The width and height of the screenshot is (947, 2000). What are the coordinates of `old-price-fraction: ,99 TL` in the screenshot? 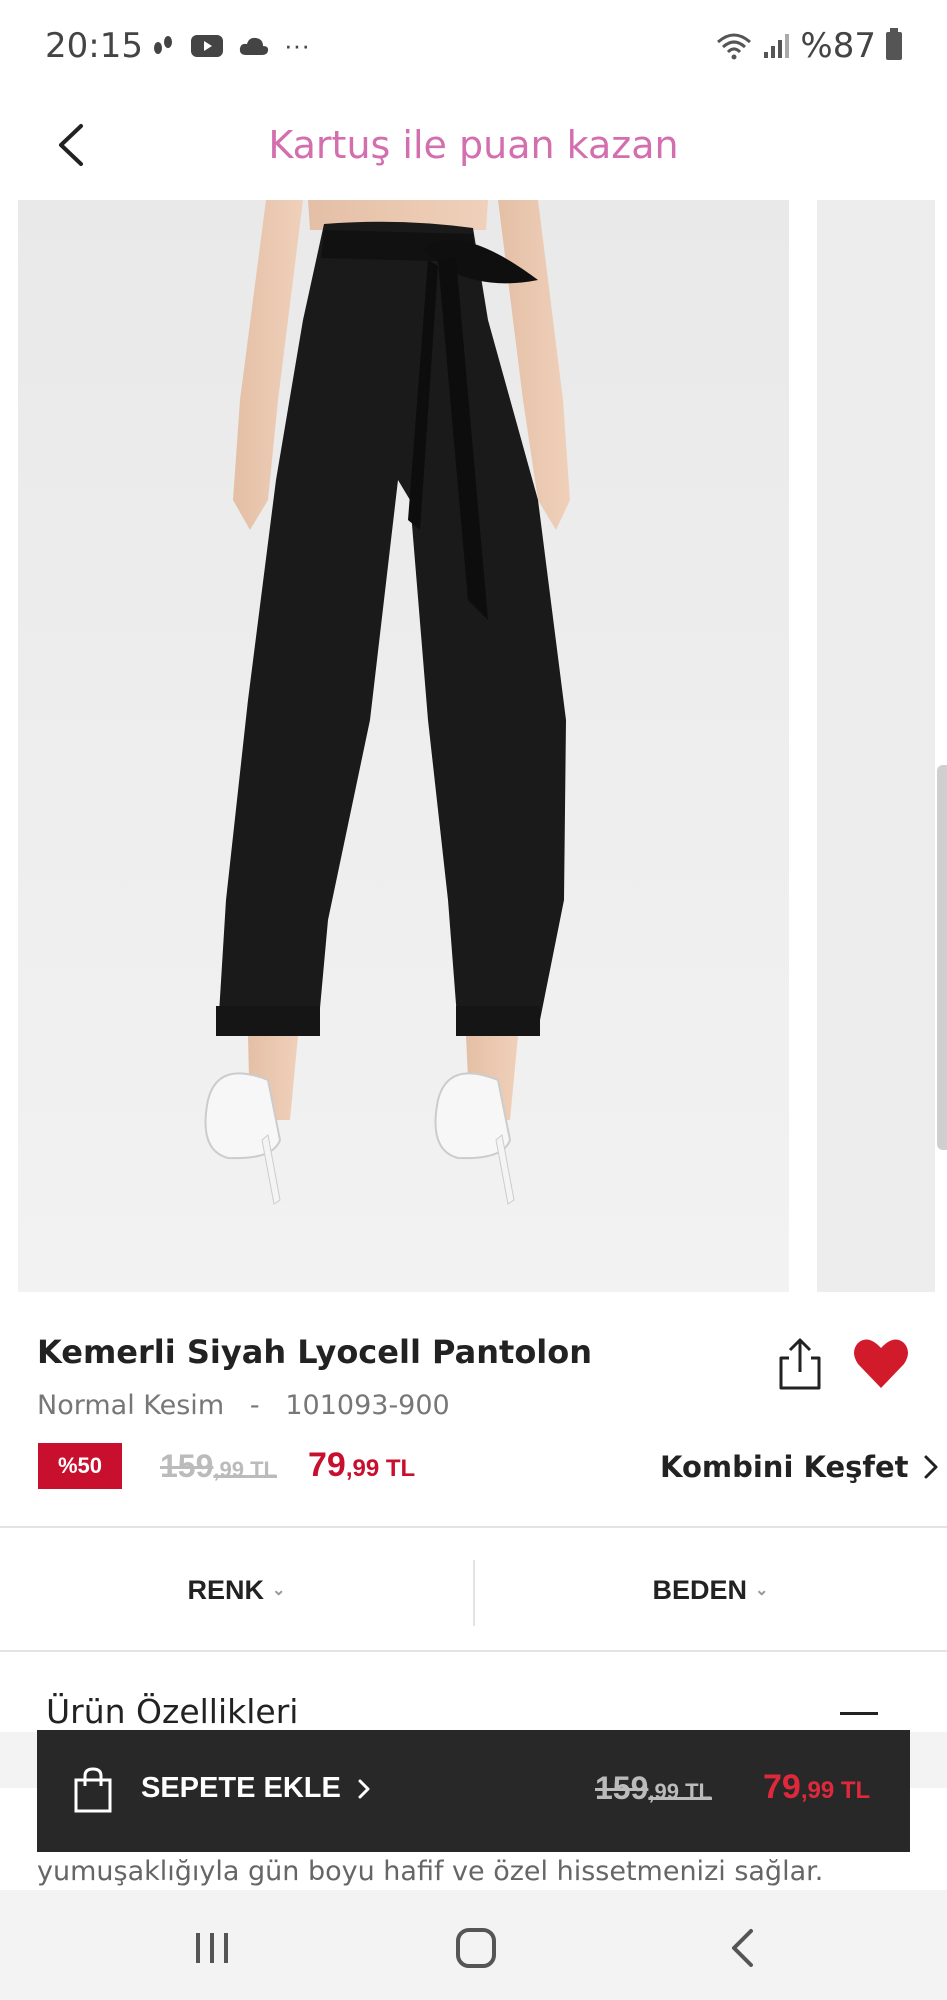 It's located at (245, 1469).